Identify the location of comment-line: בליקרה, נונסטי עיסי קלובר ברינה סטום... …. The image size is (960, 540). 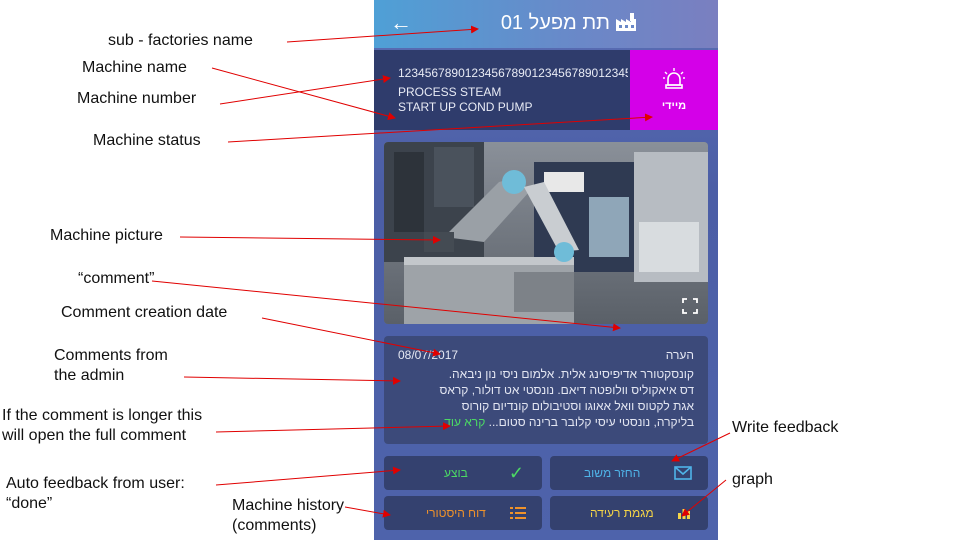
(546, 422).